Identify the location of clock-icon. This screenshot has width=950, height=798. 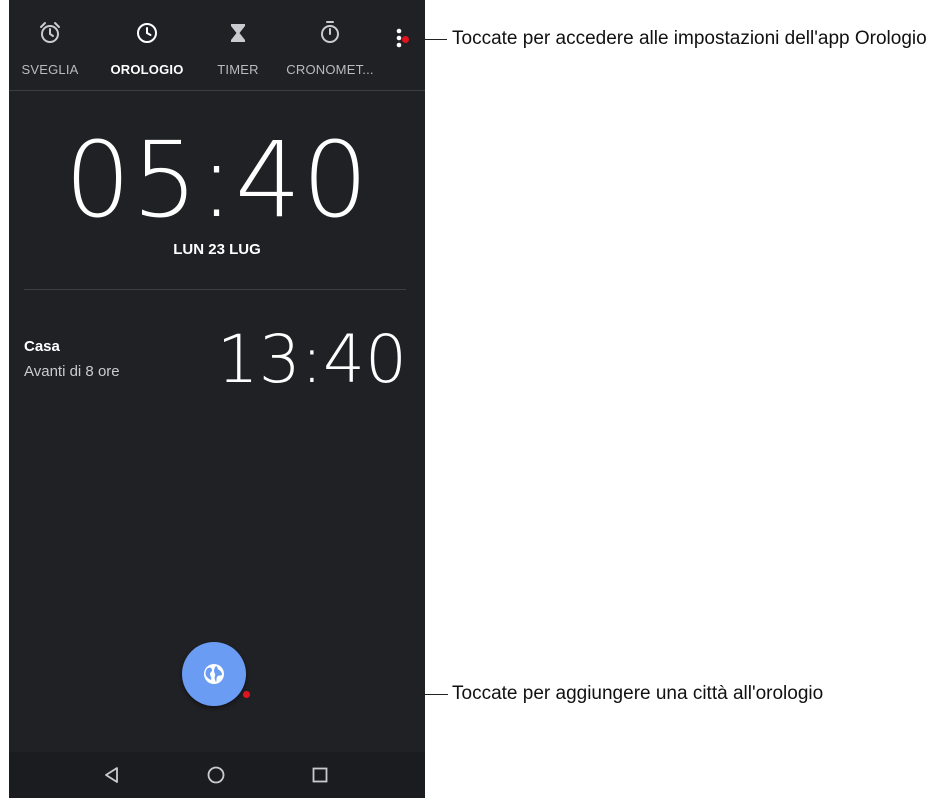
(147, 33).